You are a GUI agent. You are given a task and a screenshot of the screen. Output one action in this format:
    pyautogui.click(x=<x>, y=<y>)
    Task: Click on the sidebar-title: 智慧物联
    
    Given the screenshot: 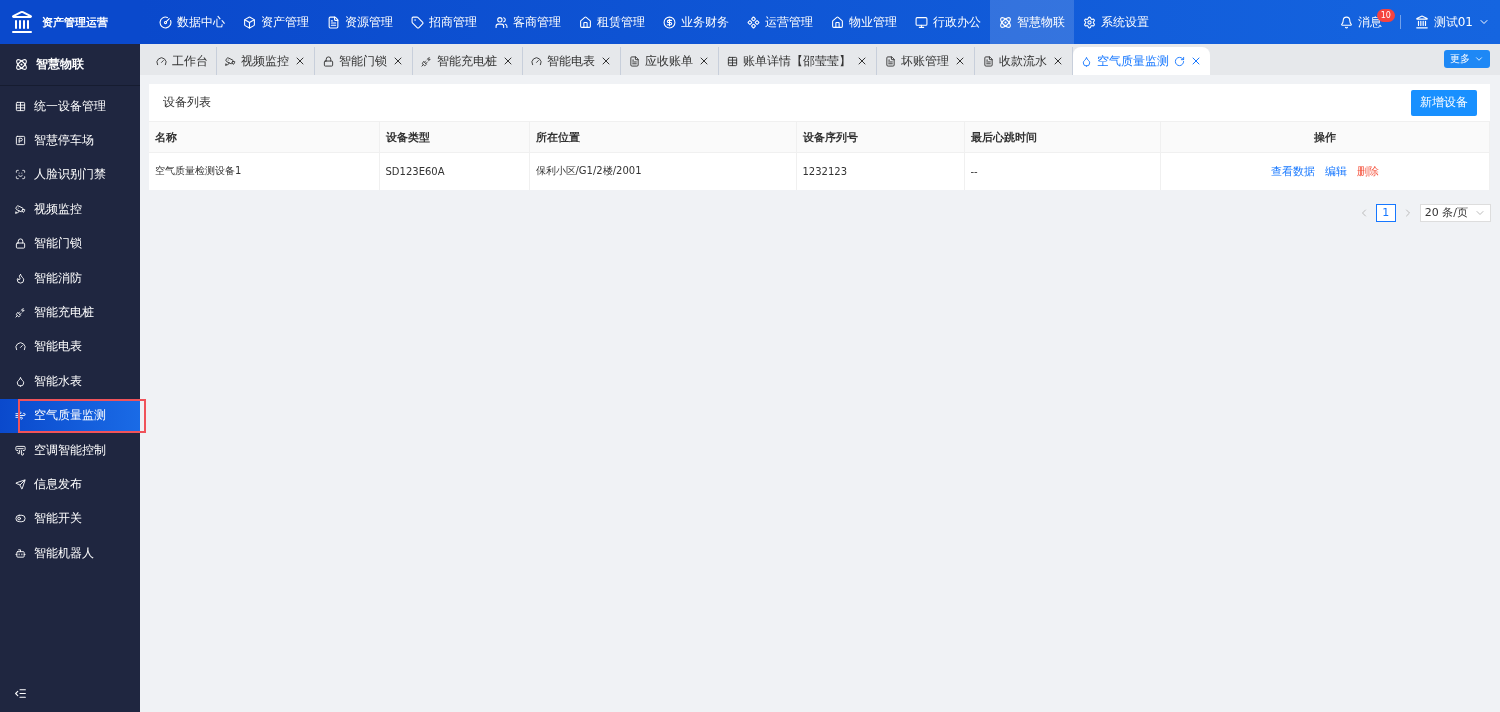 What is the action you would take?
    pyautogui.click(x=60, y=64)
    